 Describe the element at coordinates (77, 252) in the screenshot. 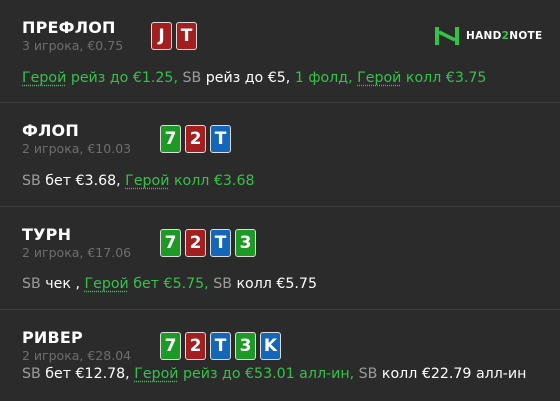

I see `street-pot-info: 2 игрока, €17.06` at that location.